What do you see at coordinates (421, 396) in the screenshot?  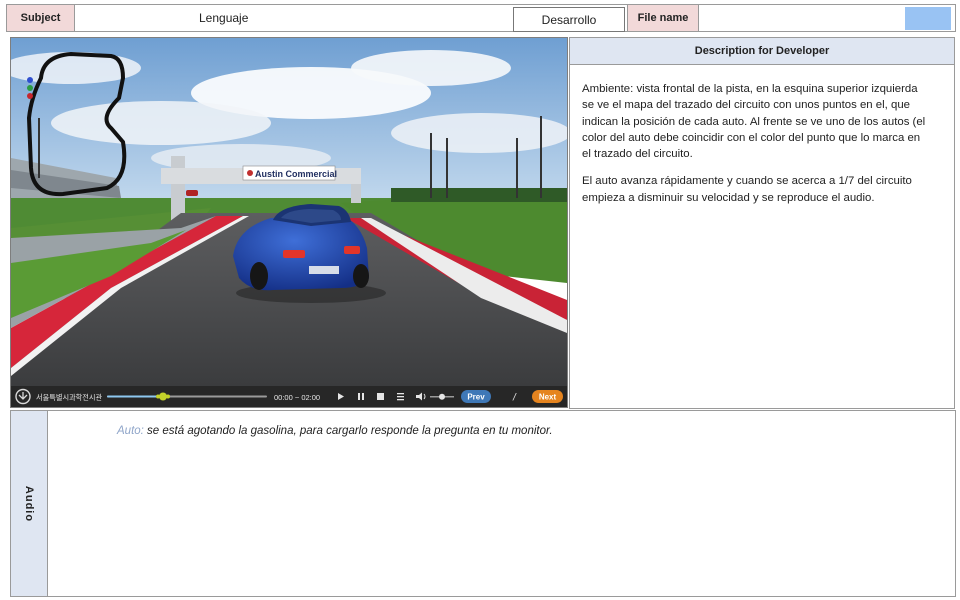 I see `volume-icon` at bounding box center [421, 396].